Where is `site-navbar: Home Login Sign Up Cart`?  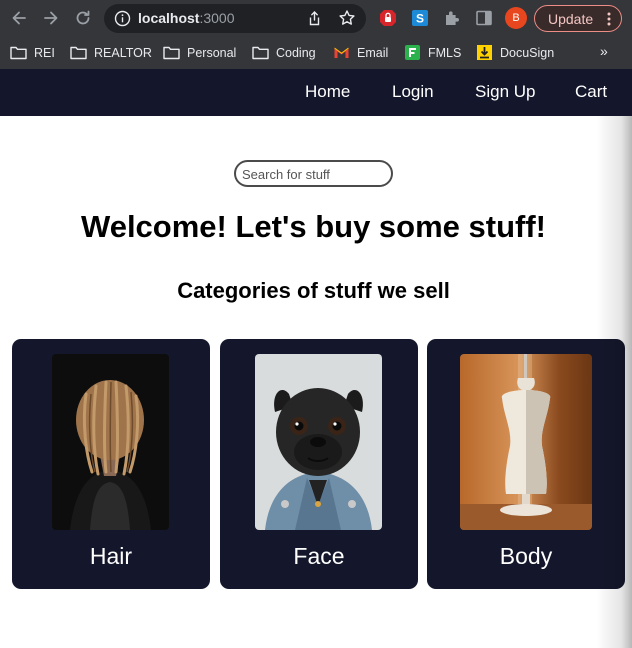 site-navbar: Home Login Sign Up Cart is located at coordinates (316, 92).